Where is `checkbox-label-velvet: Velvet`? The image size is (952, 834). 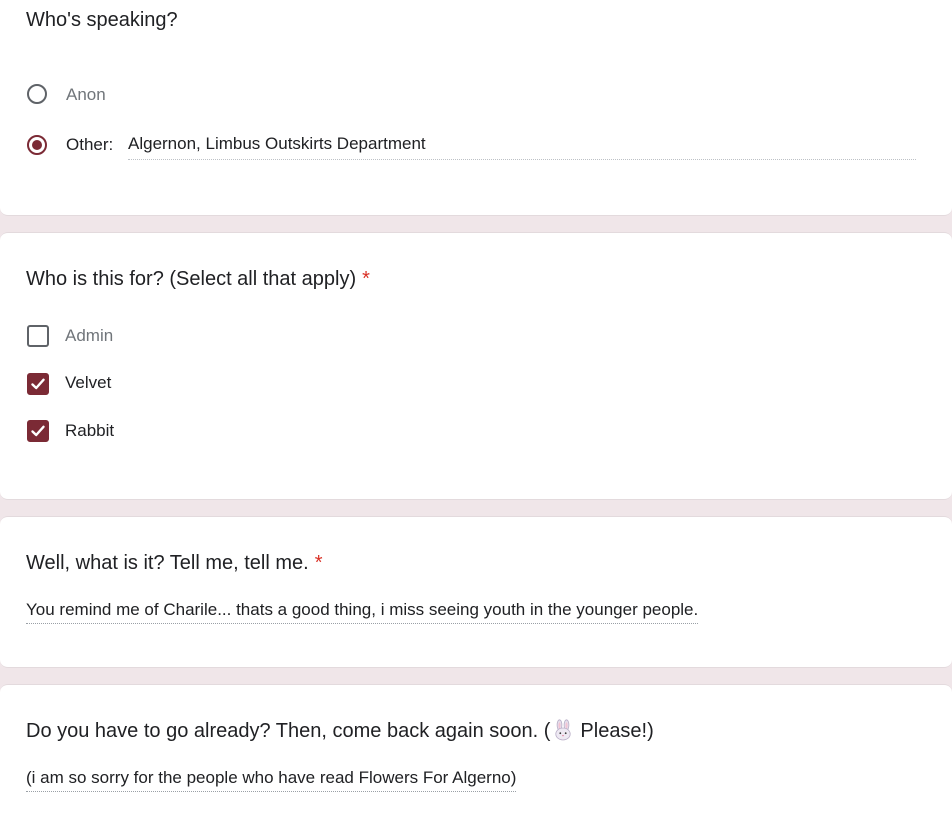
checkbox-label-velvet: Velvet is located at coordinates (88, 383).